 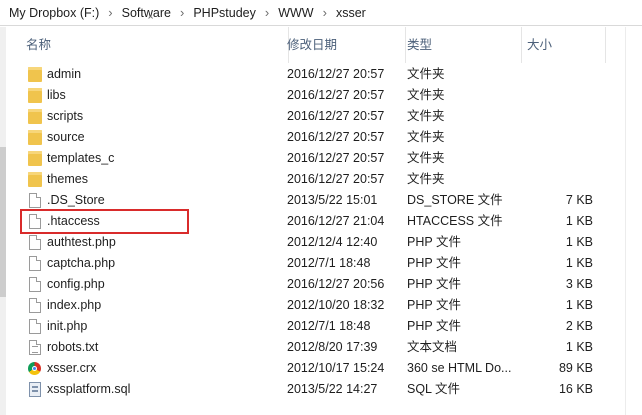 I want to click on list-item: templates_c 2016/12/27 20:57 文件夹, so click(x=320, y=158).